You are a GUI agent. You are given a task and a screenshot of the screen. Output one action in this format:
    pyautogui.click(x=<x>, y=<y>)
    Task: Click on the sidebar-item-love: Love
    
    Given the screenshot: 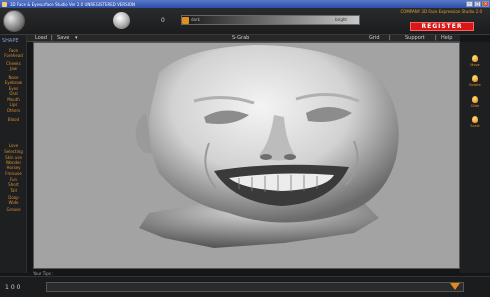 What is the action you would take?
    pyautogui.click(x=13, y=146)
    